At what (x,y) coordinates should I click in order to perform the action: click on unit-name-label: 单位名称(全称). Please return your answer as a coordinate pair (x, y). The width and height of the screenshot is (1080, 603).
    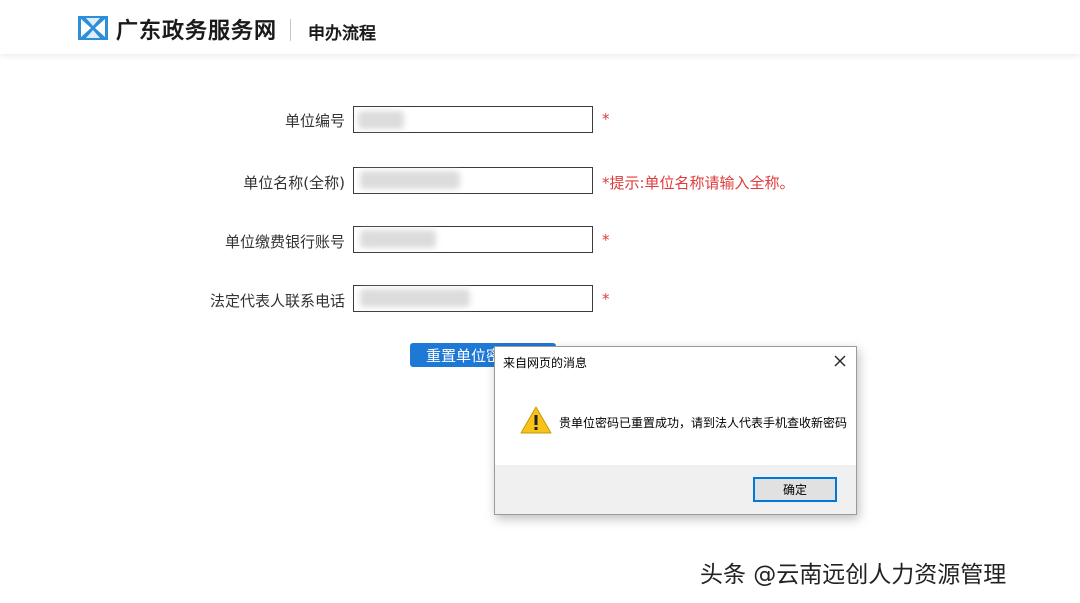
    Looking at the image, I should click on (294, 183).